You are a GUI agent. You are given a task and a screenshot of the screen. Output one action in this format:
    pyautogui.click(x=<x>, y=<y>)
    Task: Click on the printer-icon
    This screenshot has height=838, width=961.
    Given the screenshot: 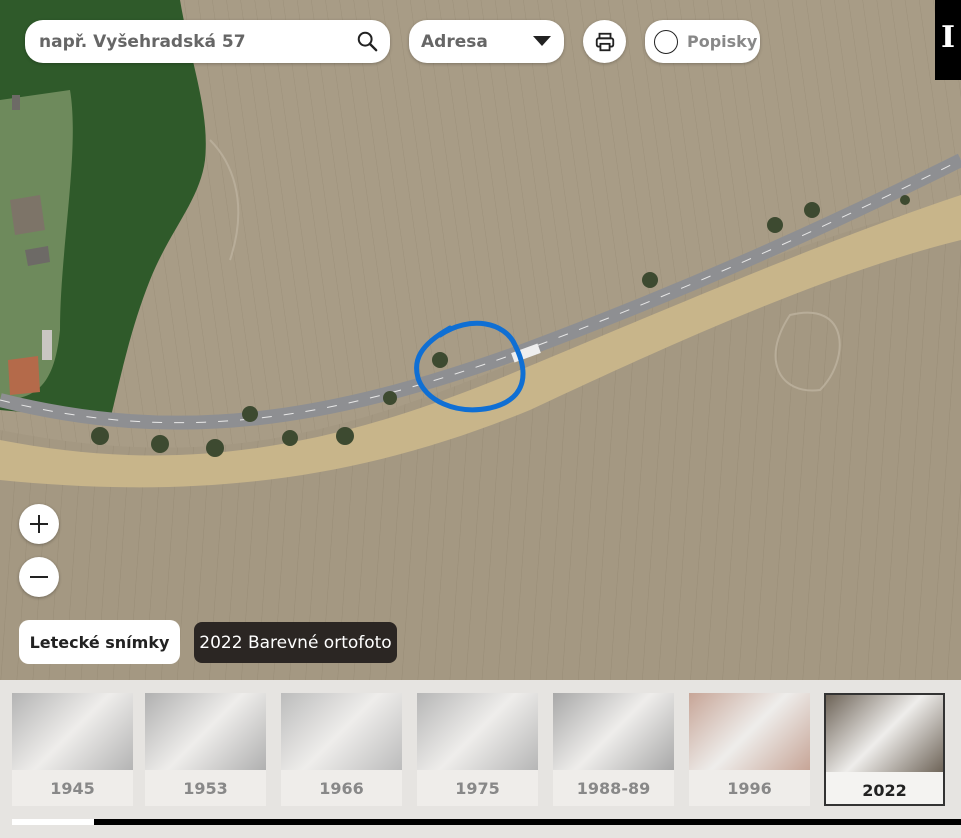 What is the action you would take?
    pyautogui.click(x=604, y=41)
    